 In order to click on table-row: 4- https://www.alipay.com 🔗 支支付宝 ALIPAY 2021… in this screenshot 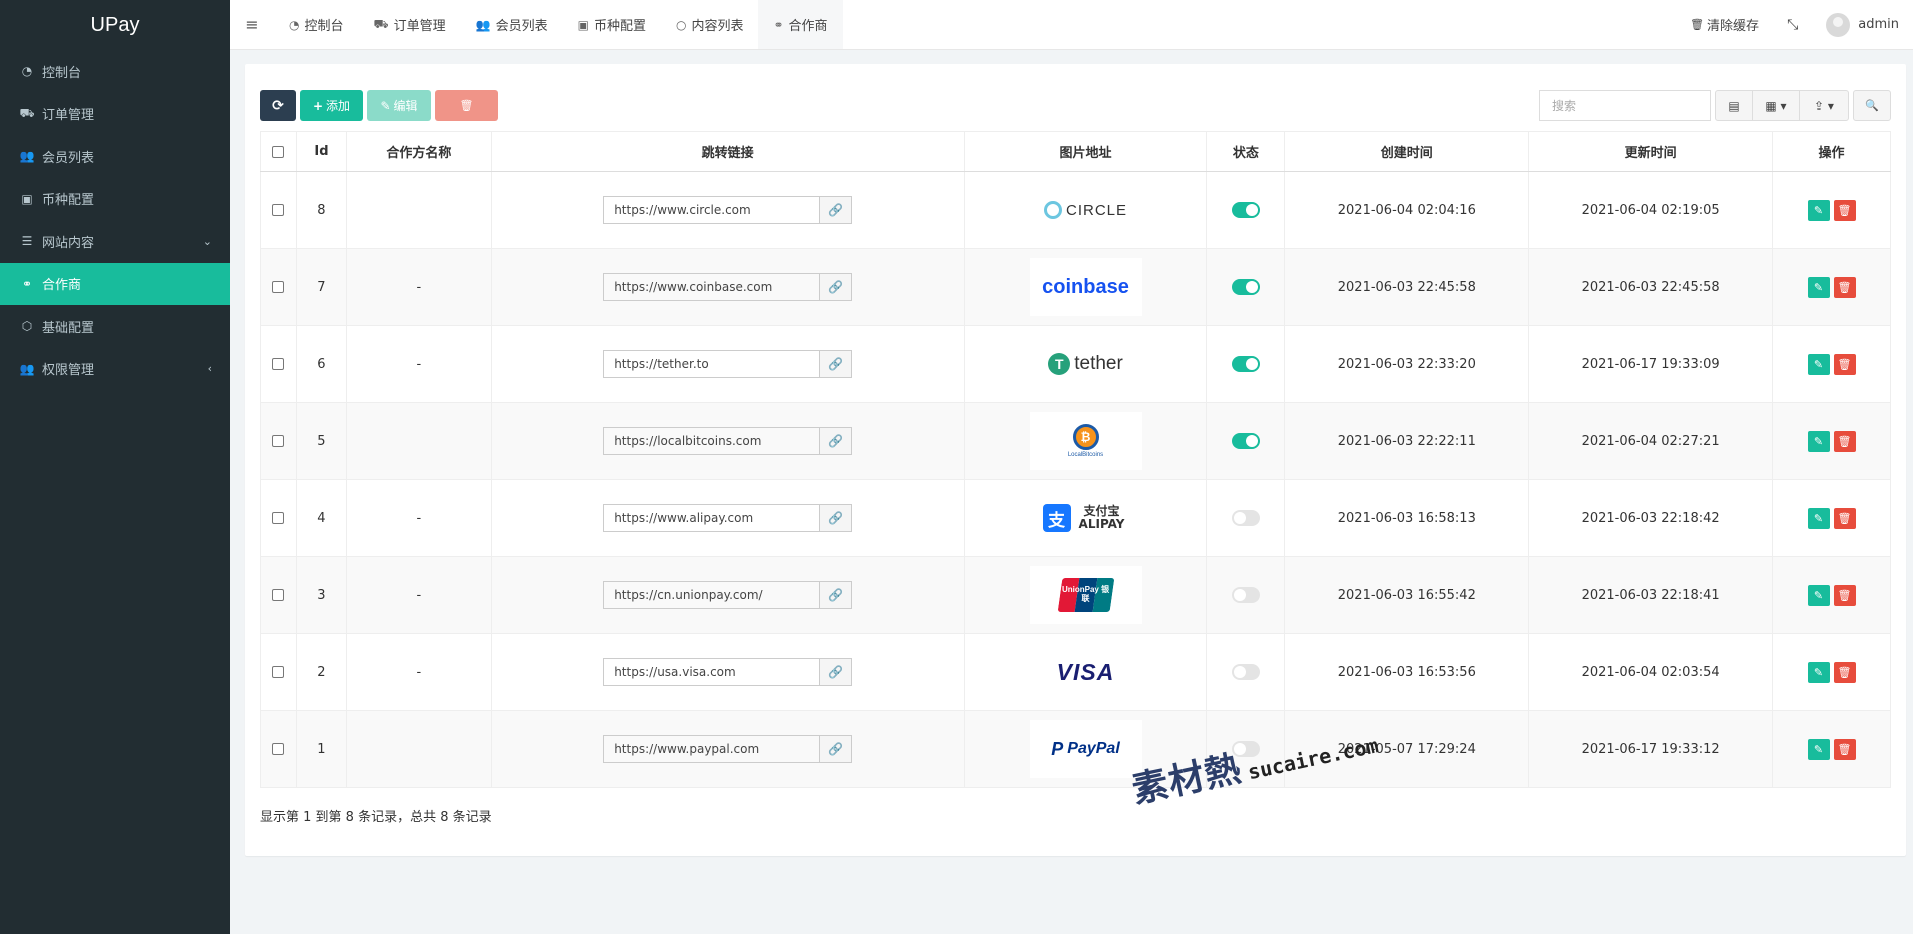, I will do `click(1075, 518)`.